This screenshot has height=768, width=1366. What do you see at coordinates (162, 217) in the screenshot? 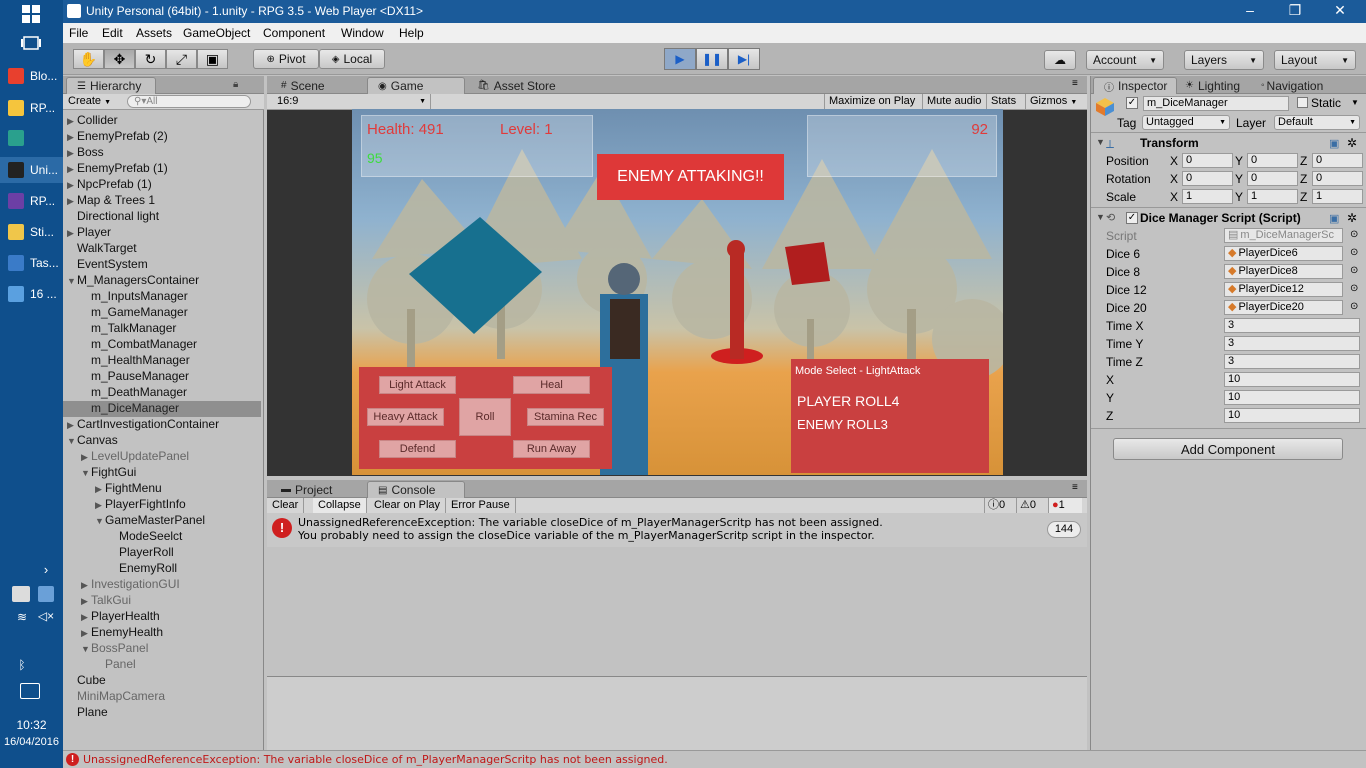
I see `hierarchy-item: Directional light` at bounding box center [162, 217].